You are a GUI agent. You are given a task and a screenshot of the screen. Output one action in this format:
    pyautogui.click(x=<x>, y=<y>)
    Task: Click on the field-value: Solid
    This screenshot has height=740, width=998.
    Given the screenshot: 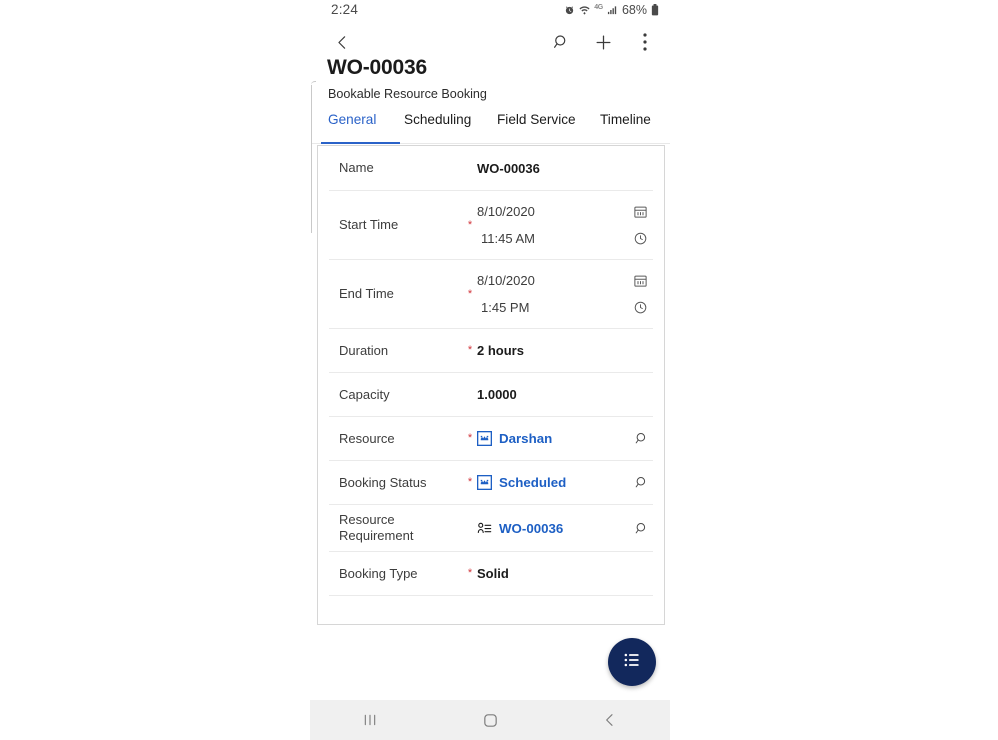 What is the action you would take?
    pyautogui.click(x=565, y=573)
    